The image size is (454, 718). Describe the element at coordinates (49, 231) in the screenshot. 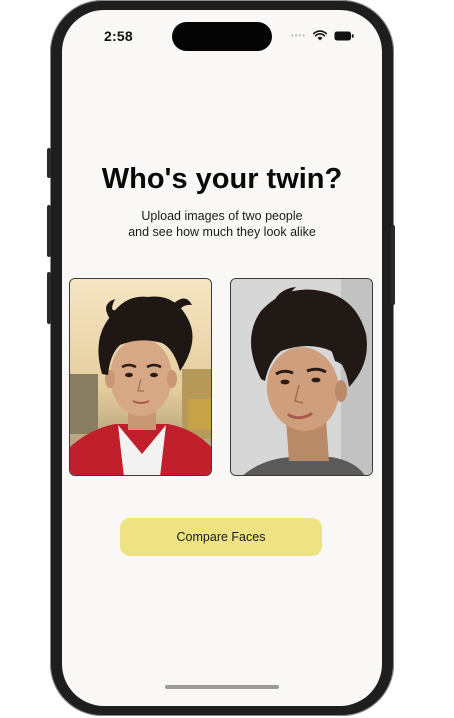

I see `volume-up-button` at that location.